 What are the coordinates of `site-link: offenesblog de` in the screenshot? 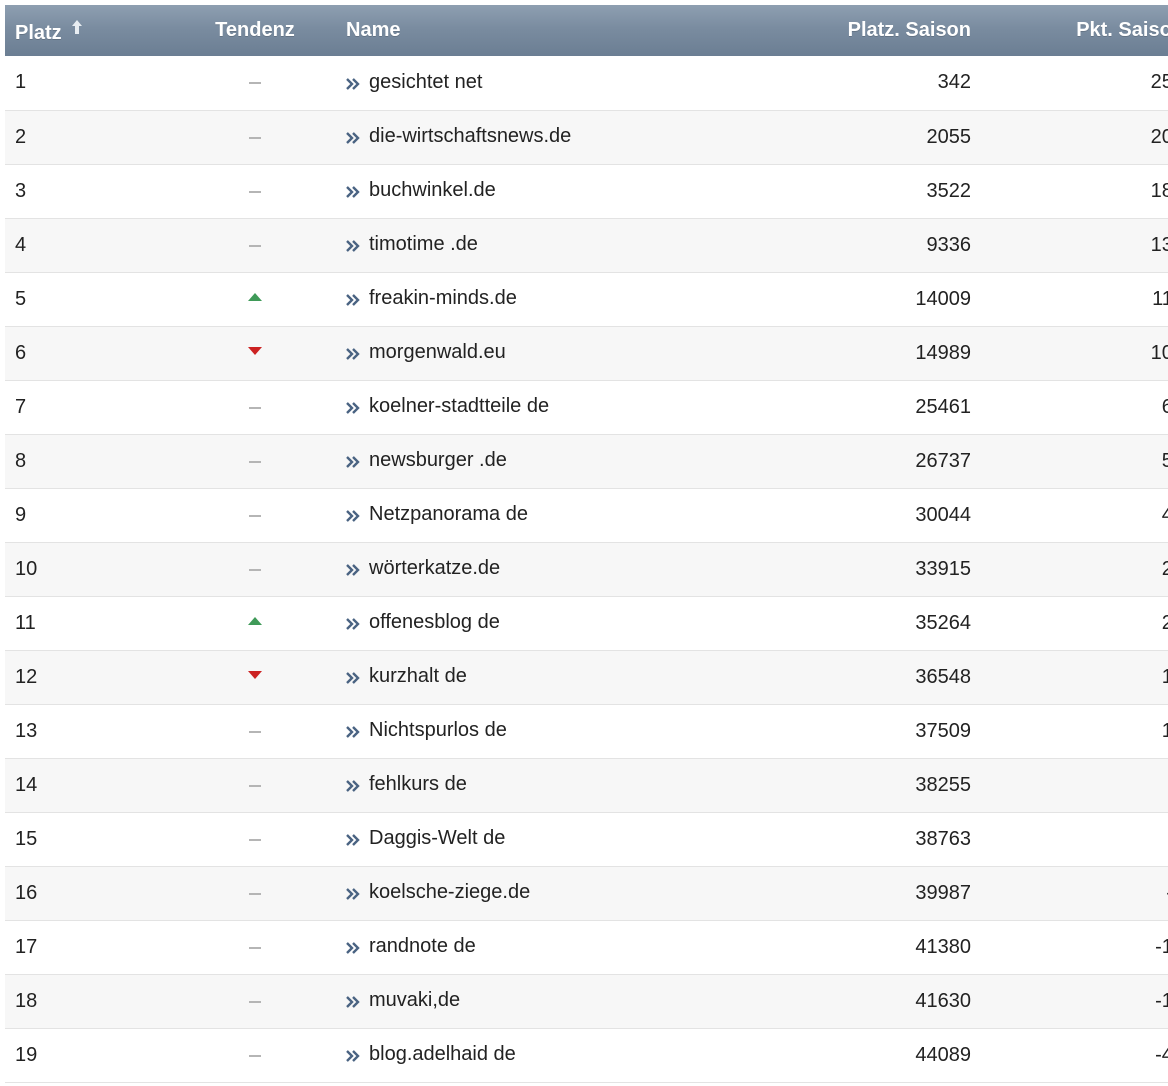 It's located at (423, 622).